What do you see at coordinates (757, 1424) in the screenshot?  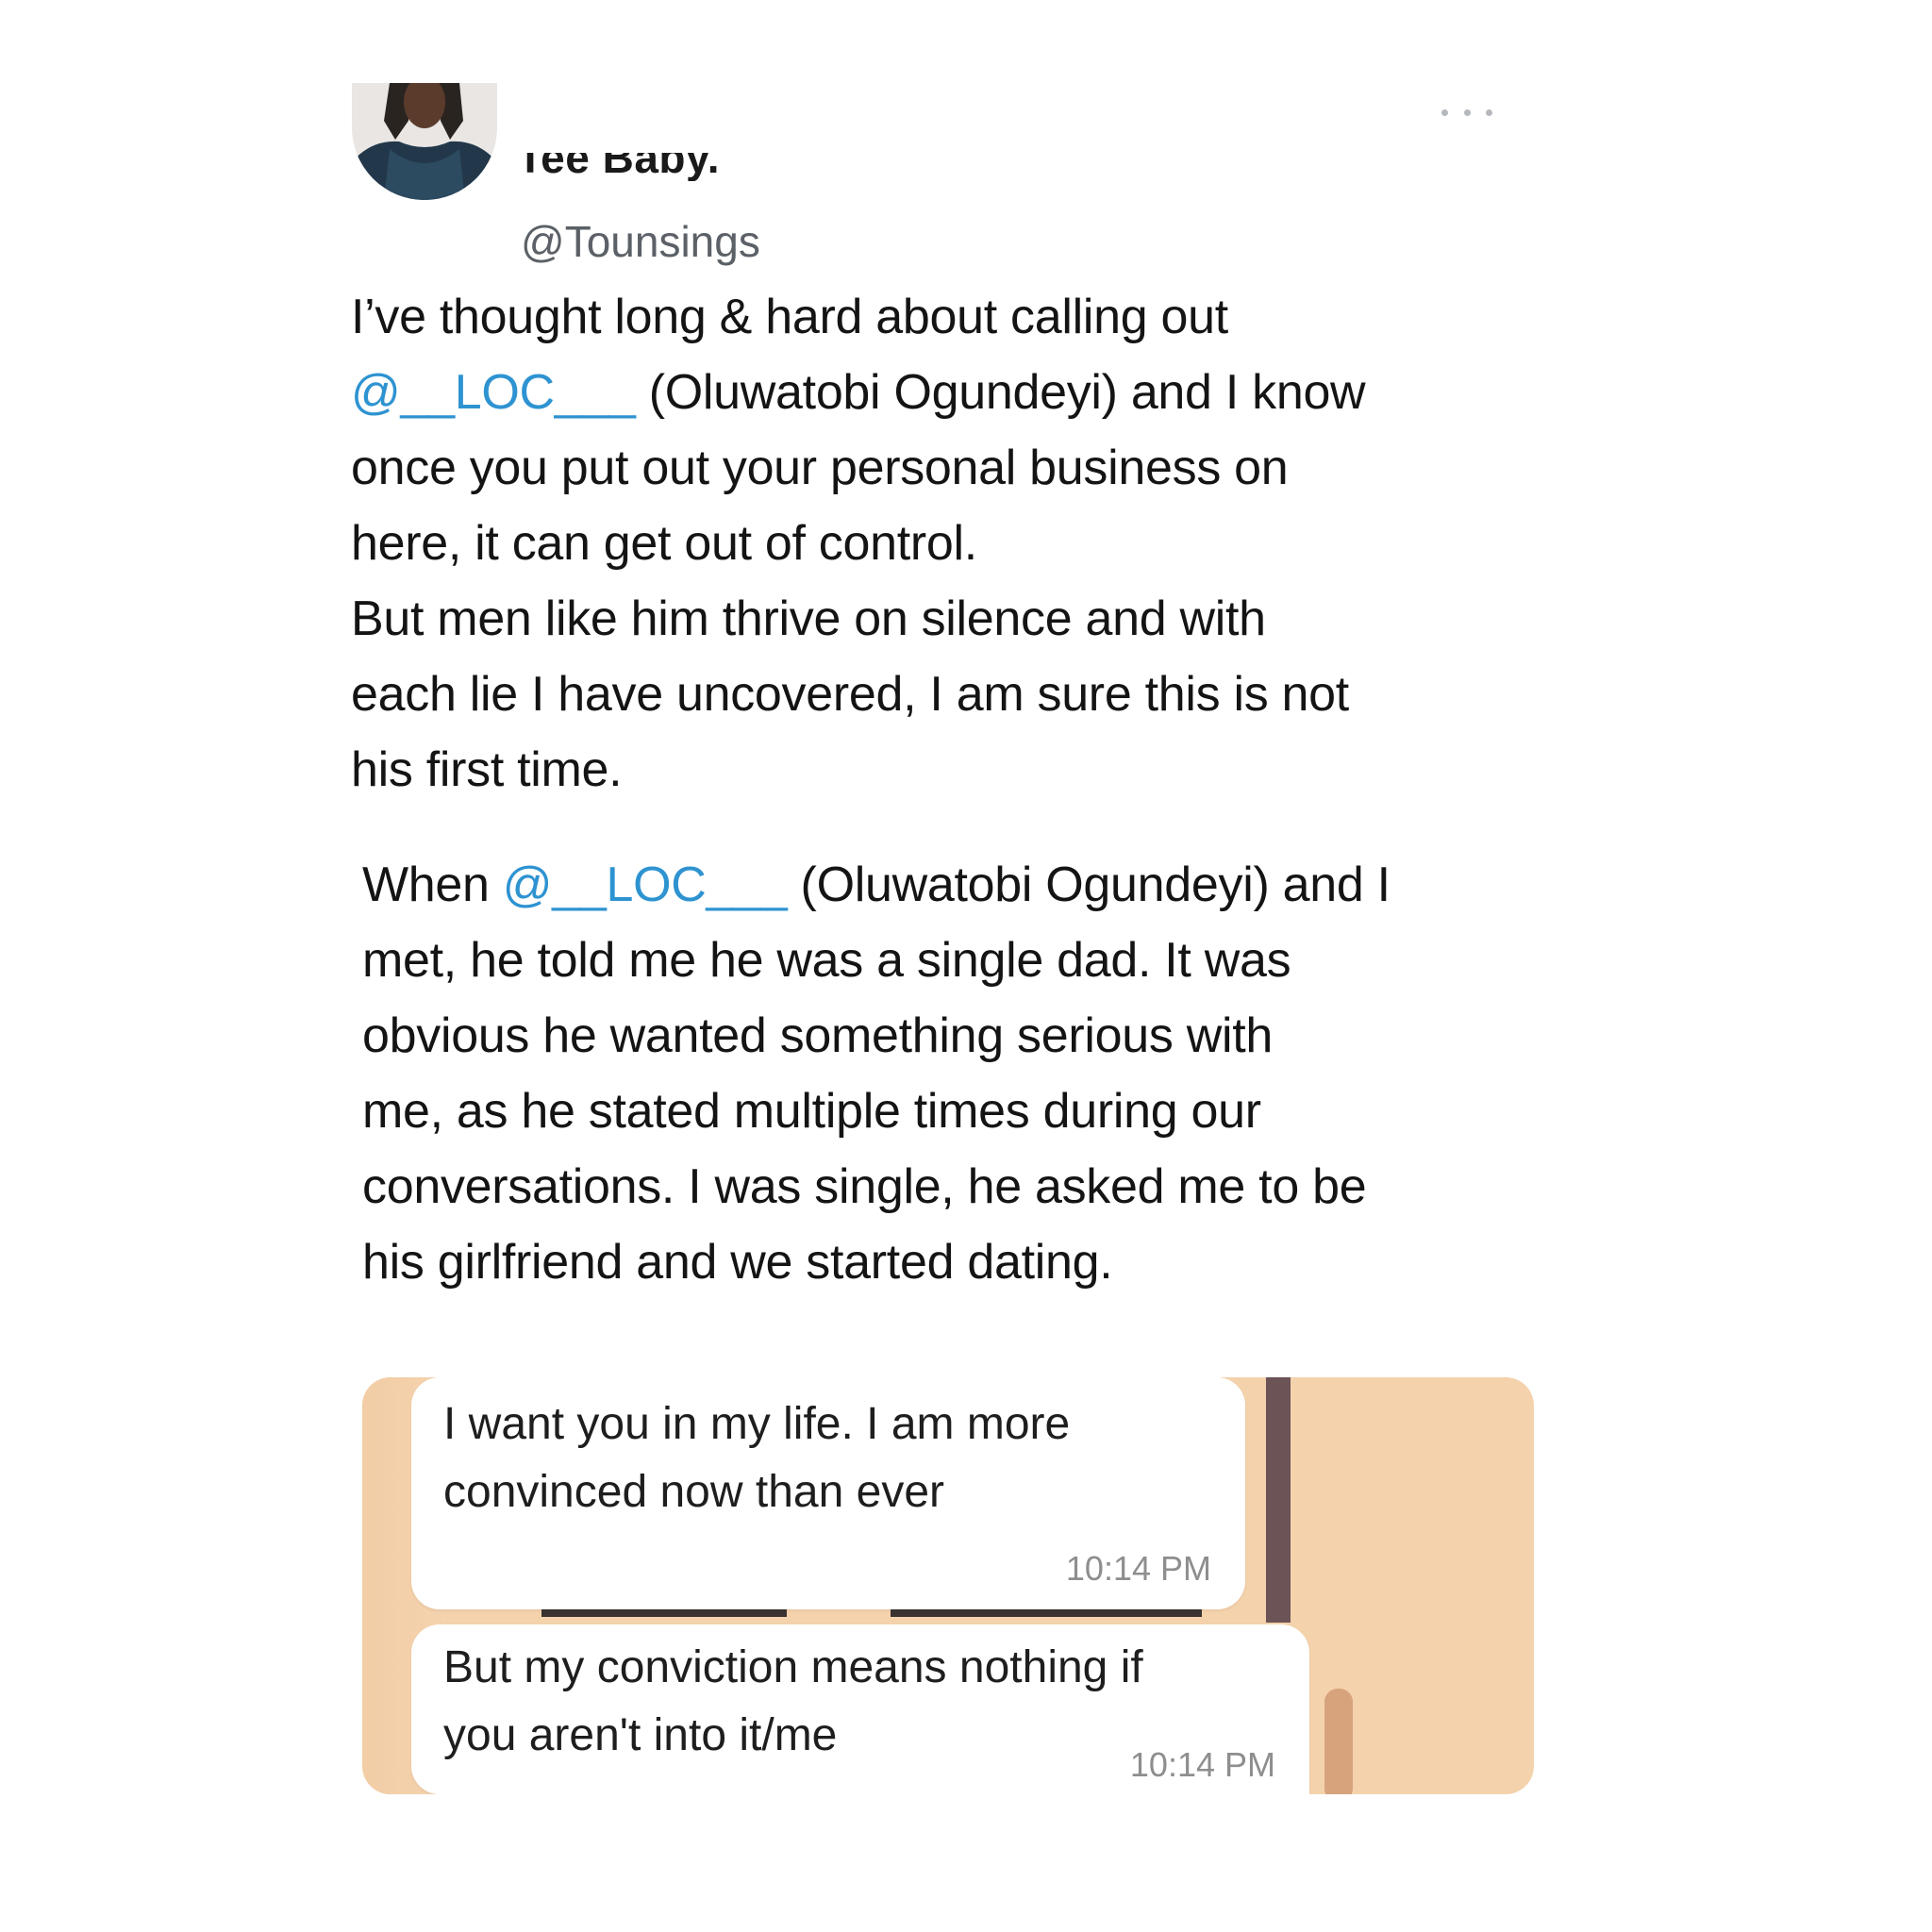 I see `message-line: I want you in my life. I am more` at bounding box center [757, 1424].